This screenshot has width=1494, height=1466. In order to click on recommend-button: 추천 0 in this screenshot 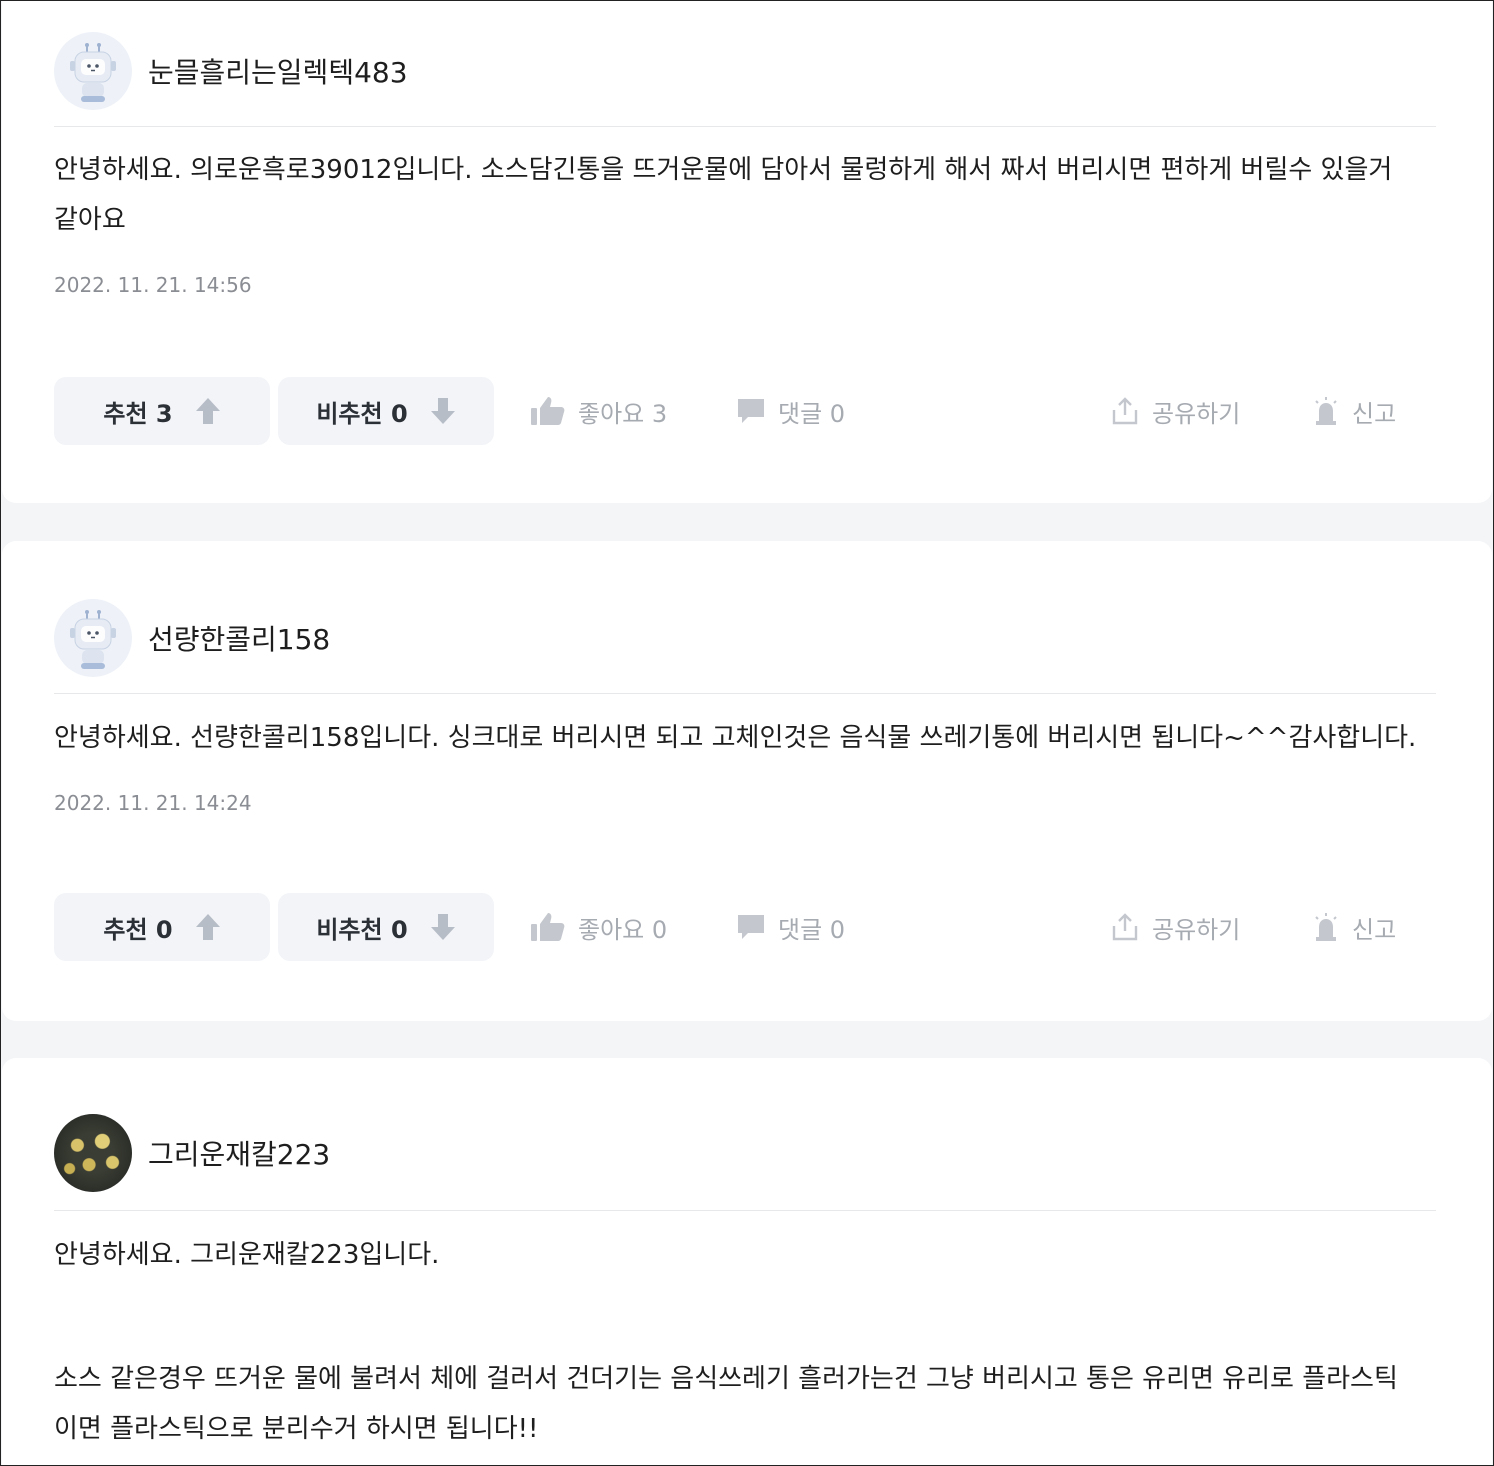, I will do `click(162, 927)`.